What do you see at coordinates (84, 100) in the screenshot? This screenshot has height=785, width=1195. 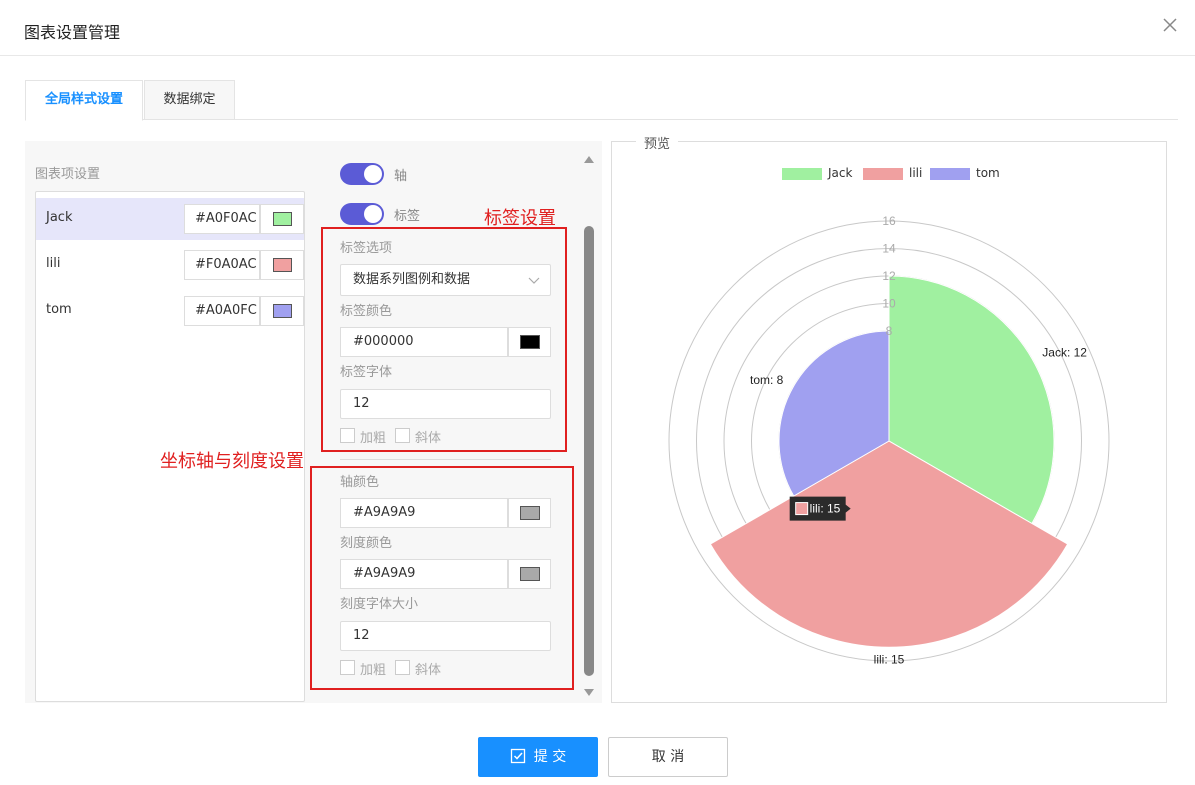 I see `tab-global-style: 全局样式设置` at bounding box center [84, 100].